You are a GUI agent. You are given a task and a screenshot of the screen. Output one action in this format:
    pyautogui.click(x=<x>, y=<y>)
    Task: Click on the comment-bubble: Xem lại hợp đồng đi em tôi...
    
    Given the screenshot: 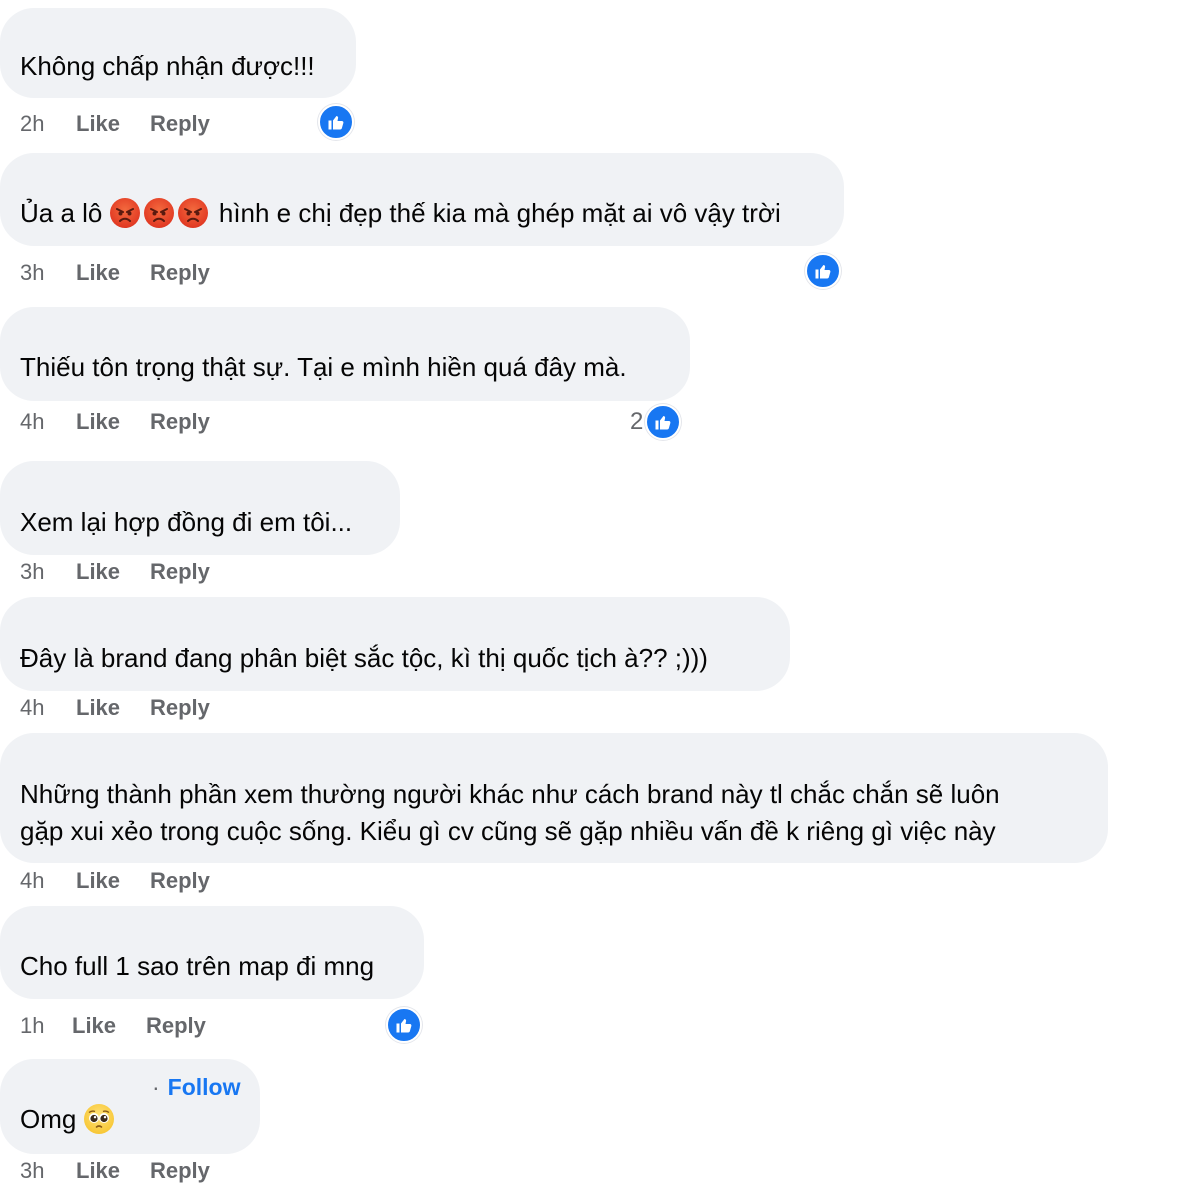 What is the action you would take?
    pyautogui.click(x=200, y=508)
    